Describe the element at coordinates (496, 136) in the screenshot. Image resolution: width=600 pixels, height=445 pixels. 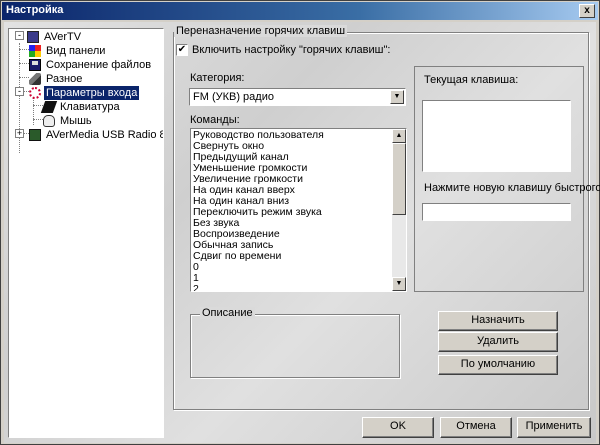
I see `current-key-display` at that location.